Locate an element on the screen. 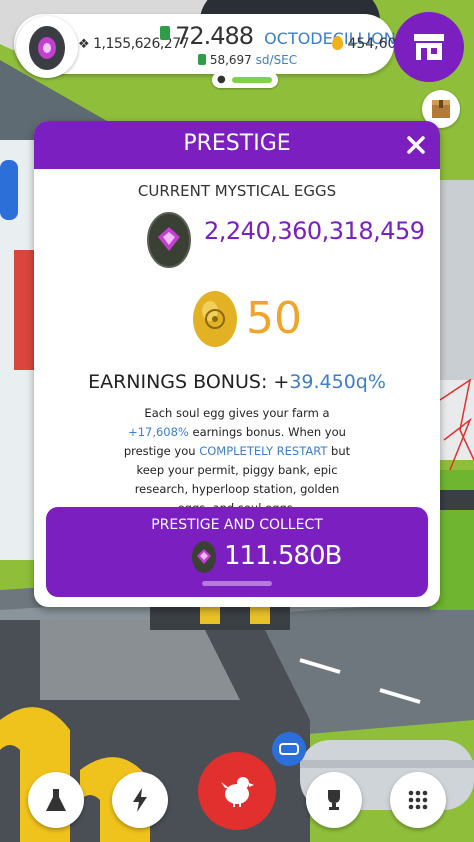  current-eggs-label: CURRENT MYSTICAL EGGS is located at coordinates (237, 191).